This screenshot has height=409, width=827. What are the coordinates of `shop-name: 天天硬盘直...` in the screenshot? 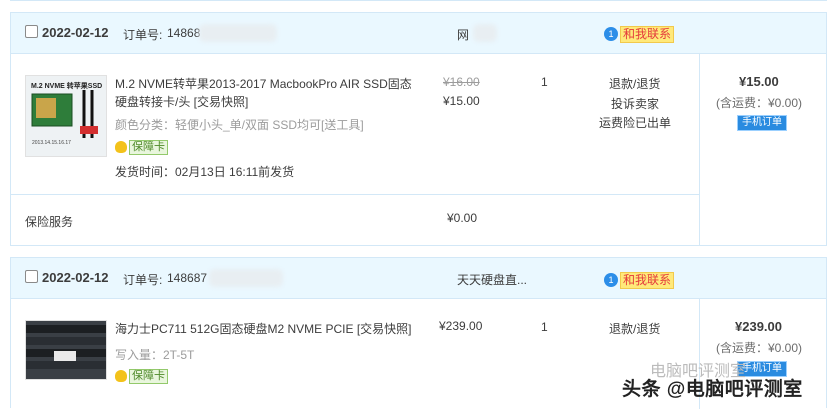 It's located at (492, 279).